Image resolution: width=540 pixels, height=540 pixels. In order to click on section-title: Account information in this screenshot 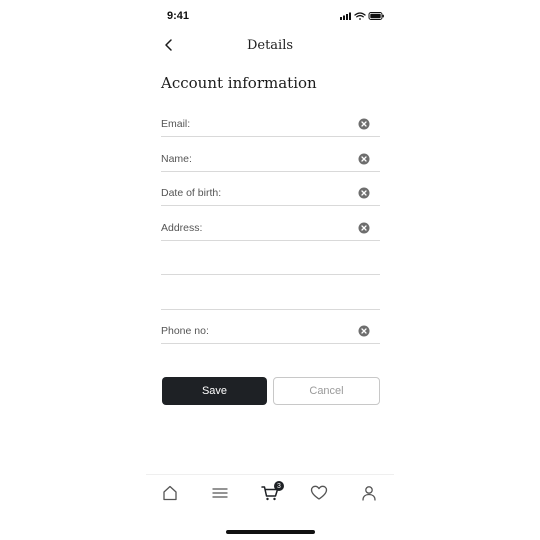, I will do `click(239, 83)`.